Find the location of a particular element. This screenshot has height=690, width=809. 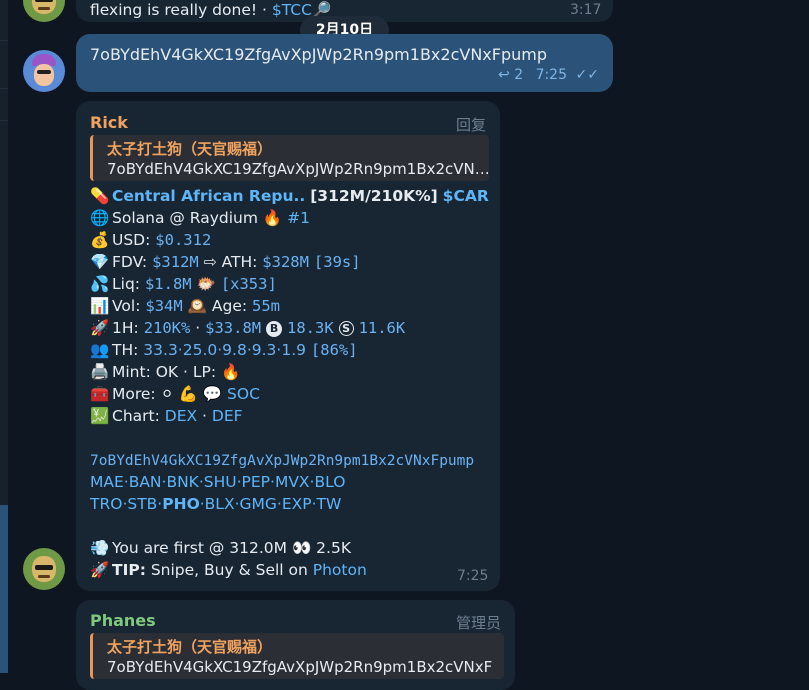

photon-link: Photon is located at coordinates (340, 570).